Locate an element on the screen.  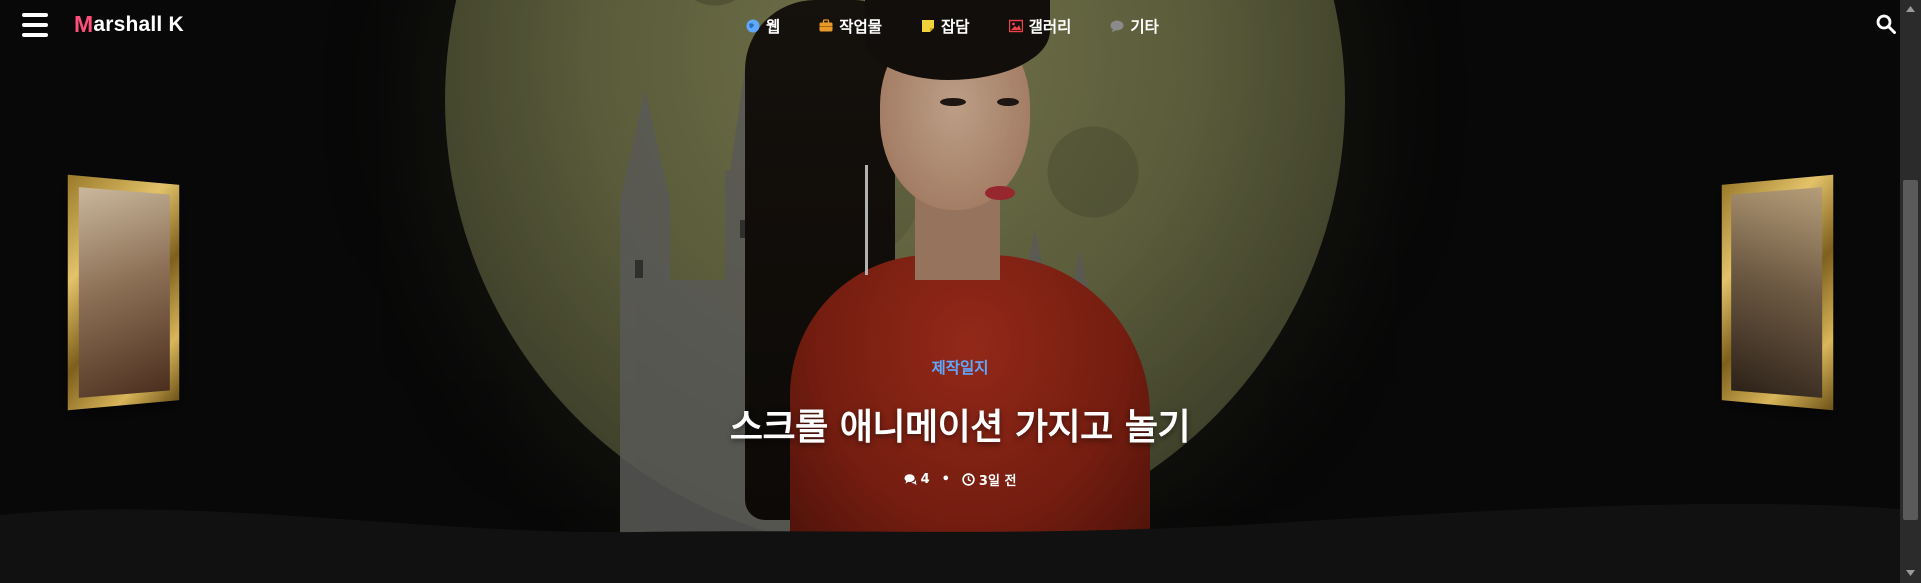
comment-icon is located at coordinates (1117, 26).